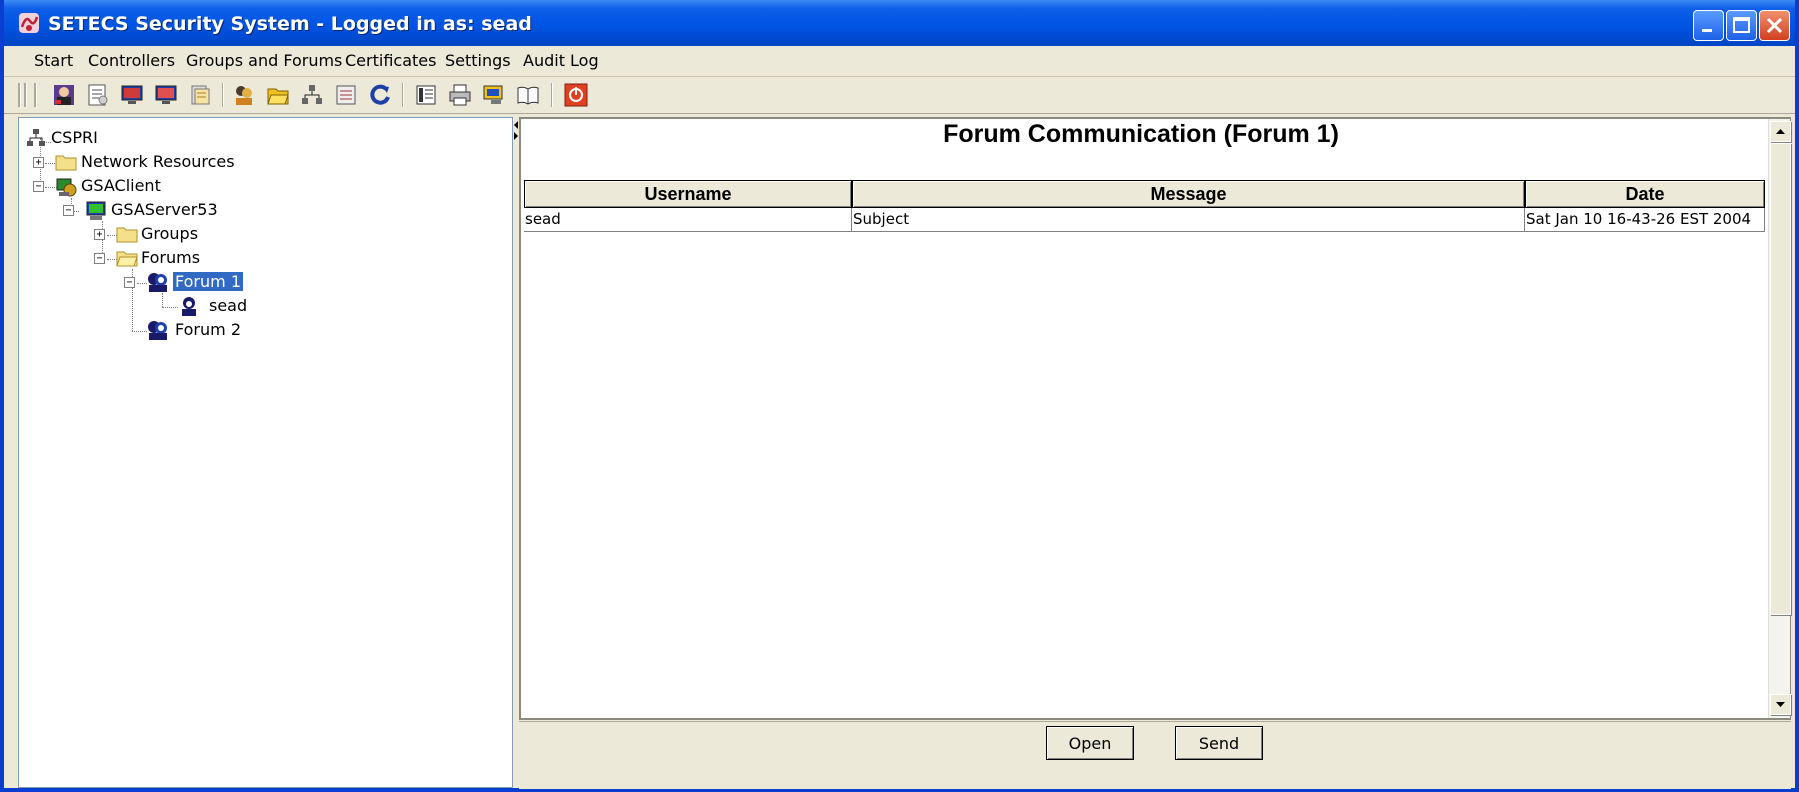 The image size is (1799, 792). I want to click on maximize-icon, so click(1741, 25).